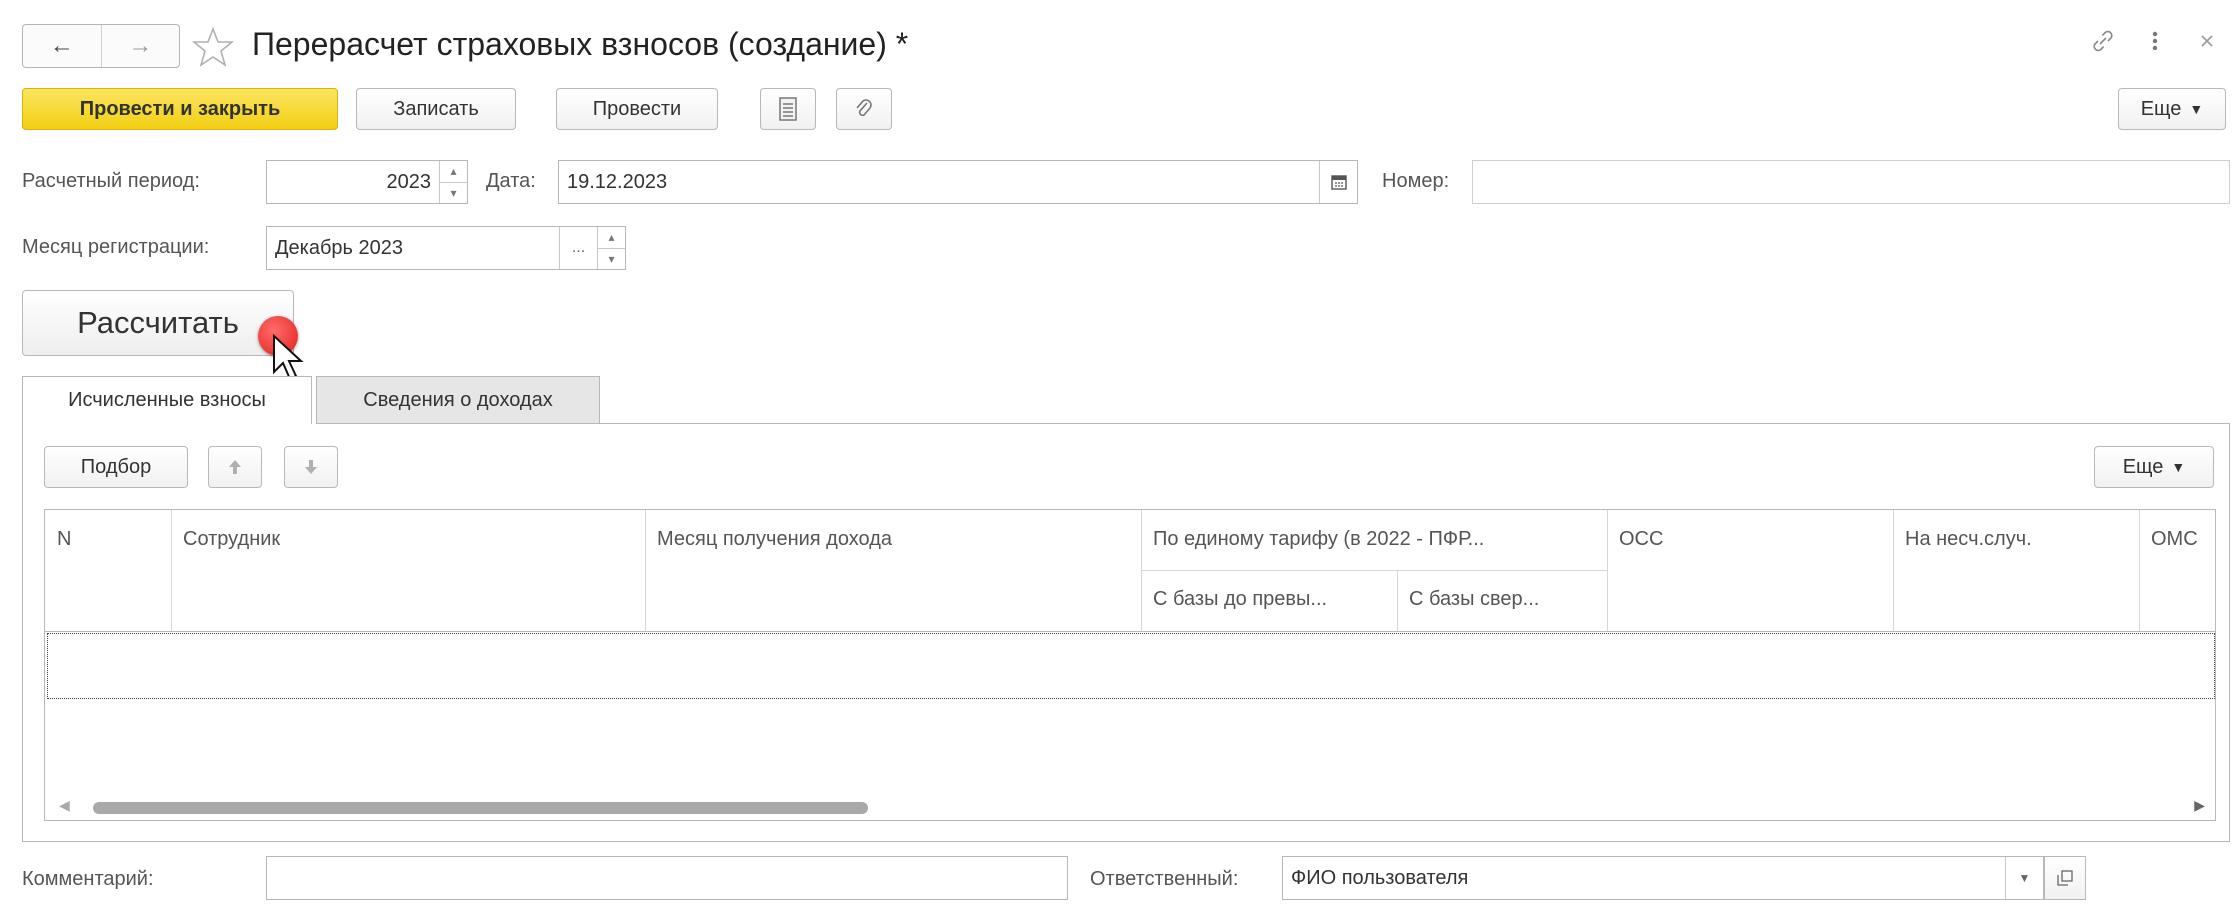 The image size is (2232, 913). Describe the element at coordinates (1750, 539) in the screenshot. I see `col-header-oss: ОСС` at that location.